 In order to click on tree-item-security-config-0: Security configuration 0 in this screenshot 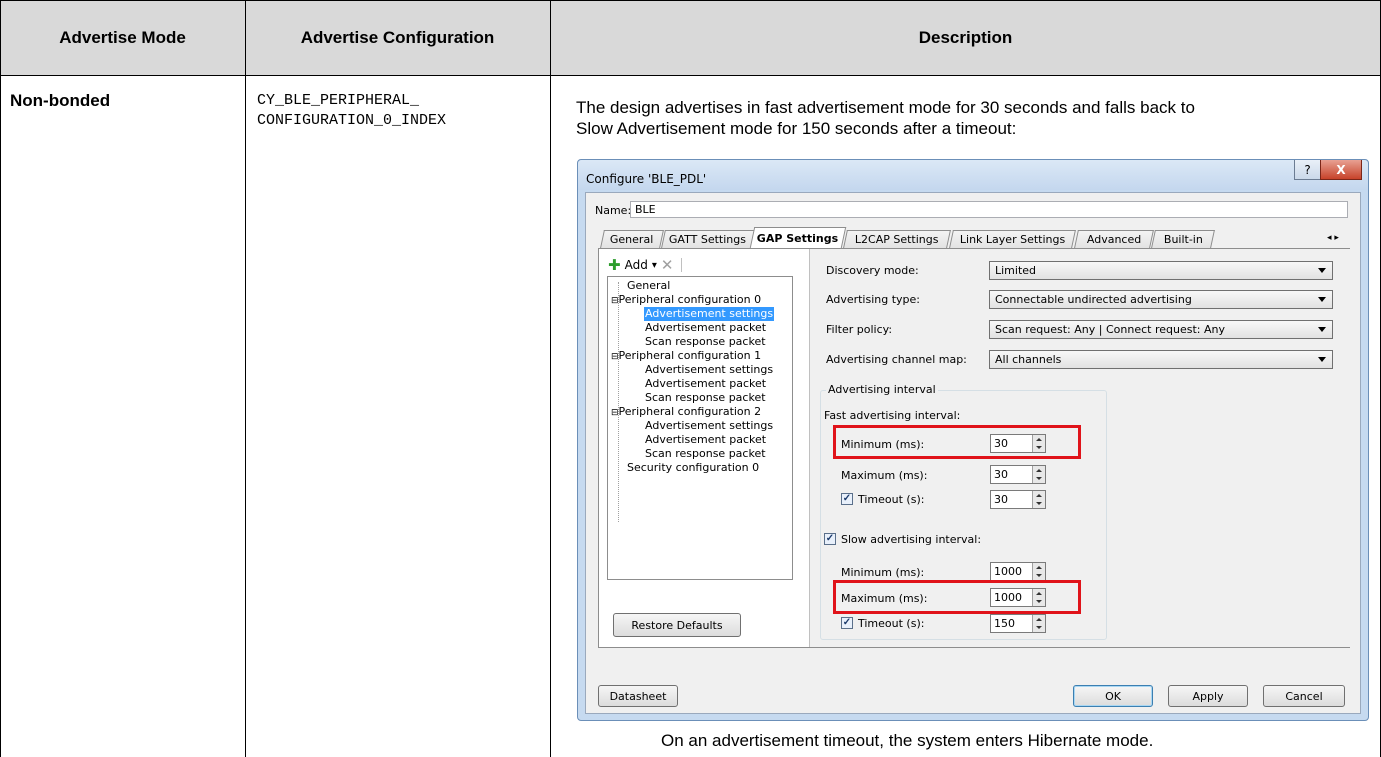, I will do `click(693, 468)`.